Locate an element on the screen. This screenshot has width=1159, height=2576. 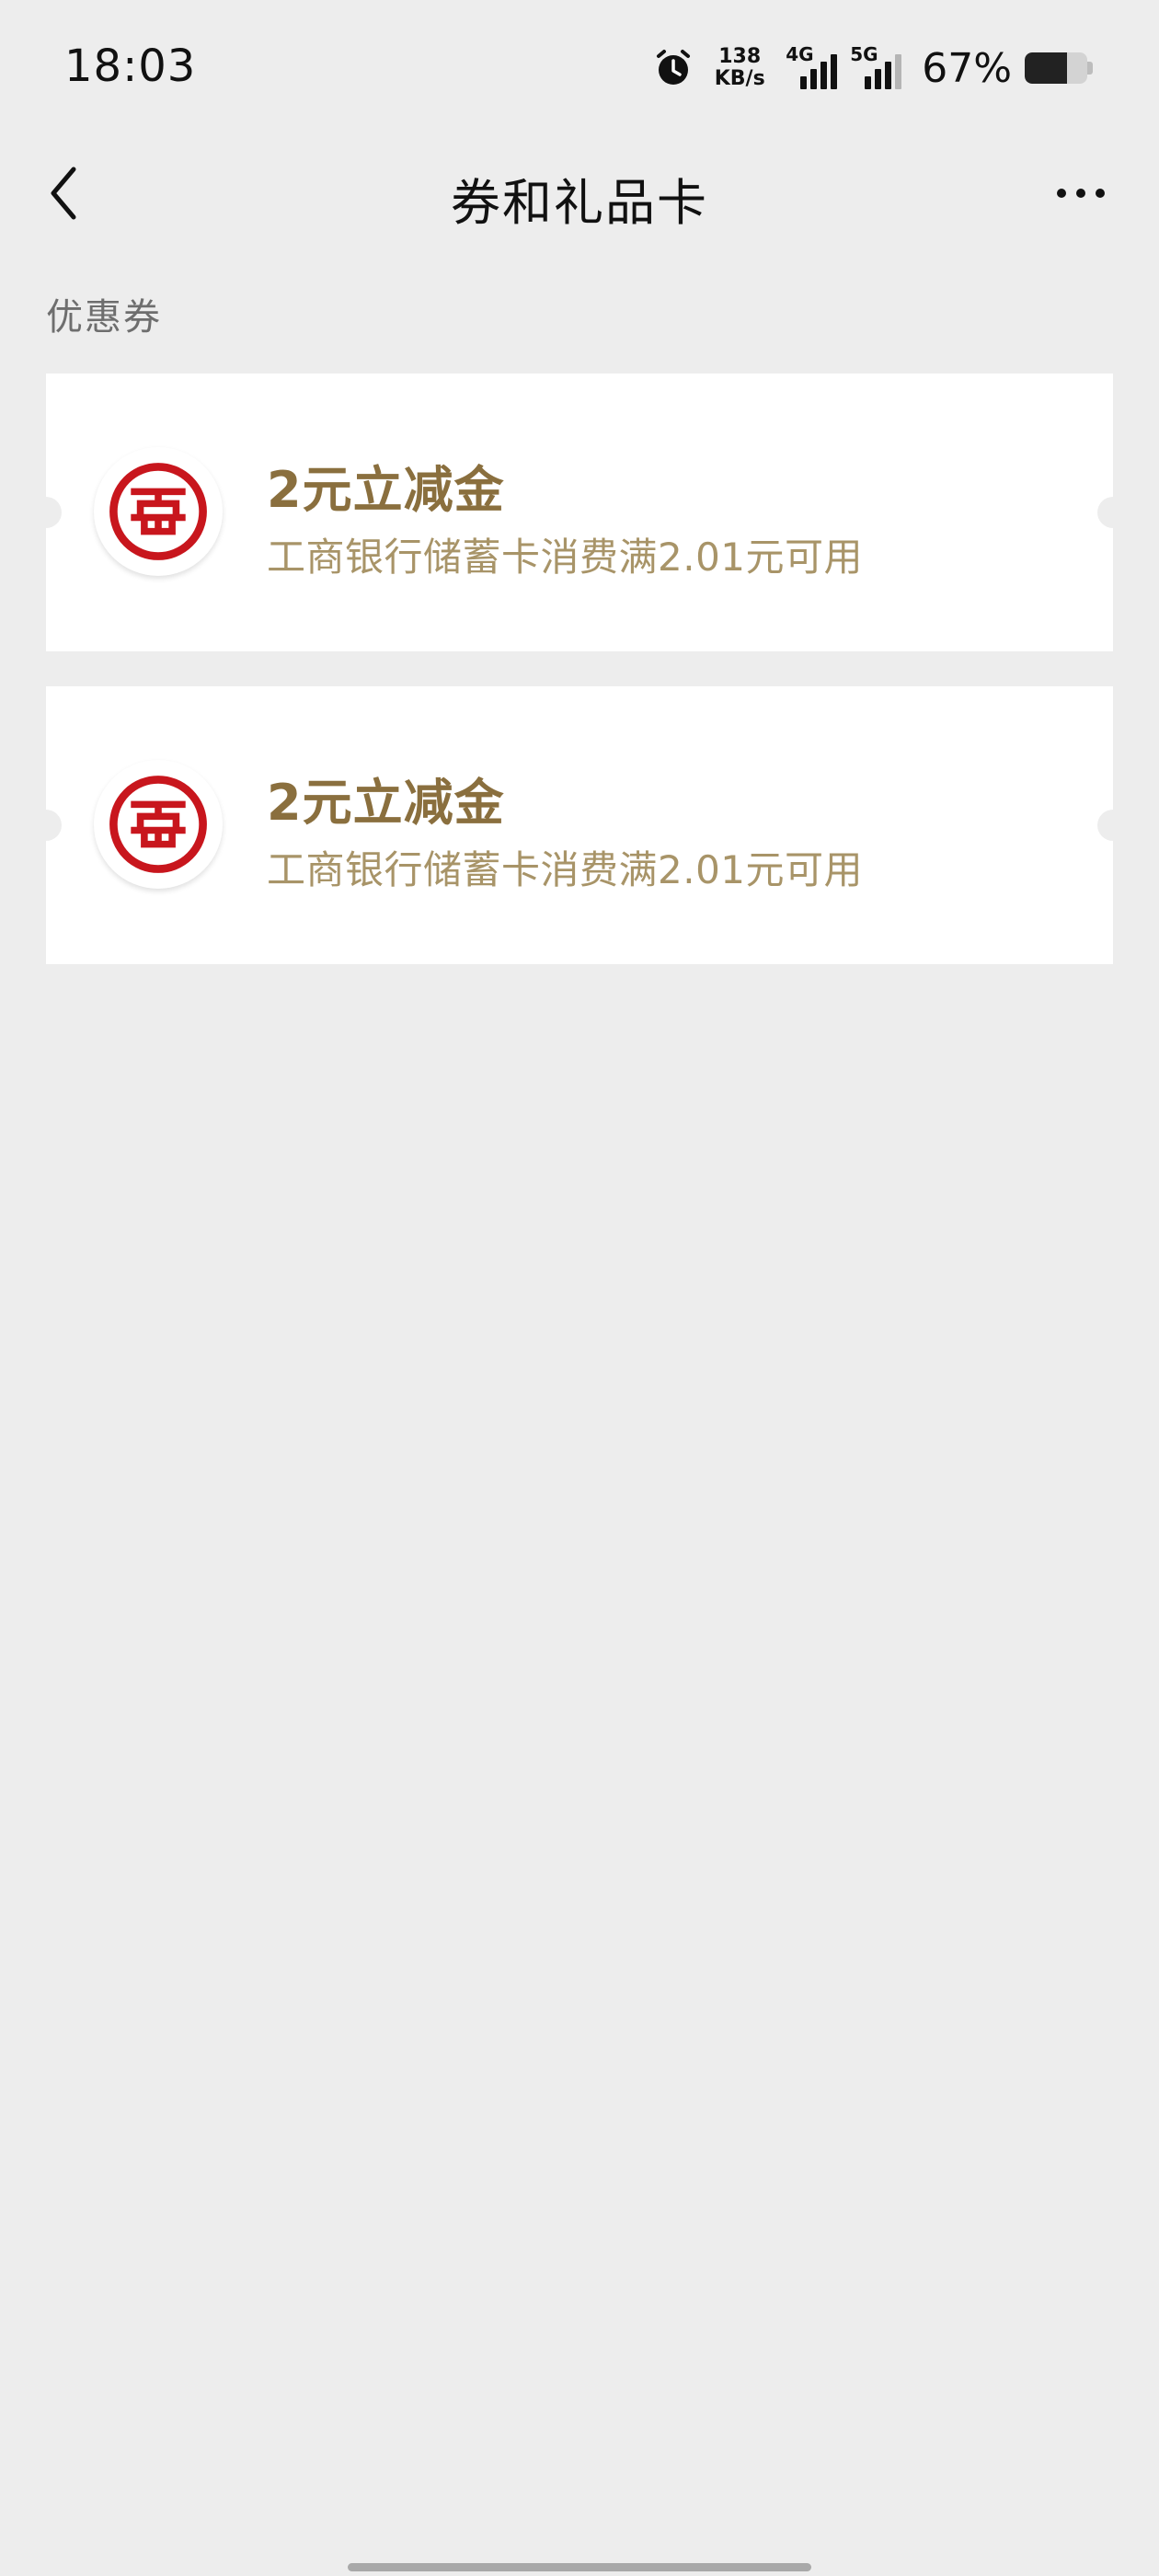
page-title: 券和礼品卡 is located at coordinates (579, 203).